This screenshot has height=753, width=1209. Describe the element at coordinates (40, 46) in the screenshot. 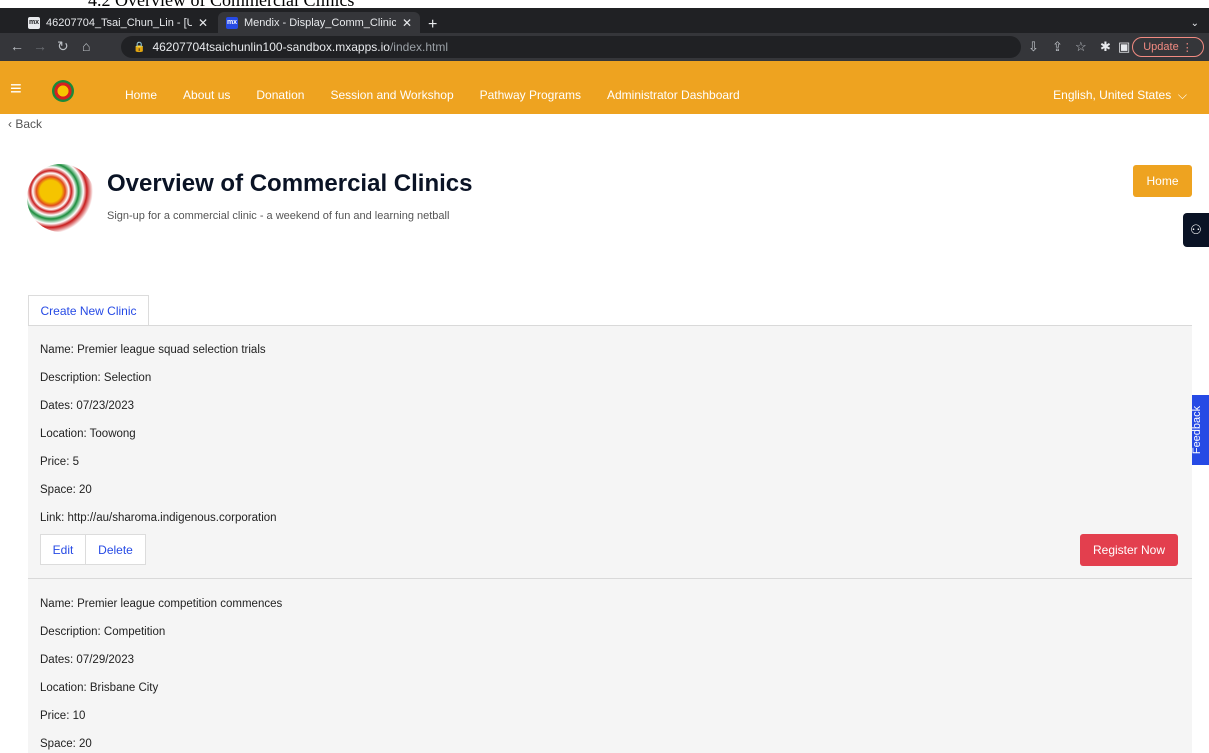

I see `forward-arrow-icon: →` at that location.